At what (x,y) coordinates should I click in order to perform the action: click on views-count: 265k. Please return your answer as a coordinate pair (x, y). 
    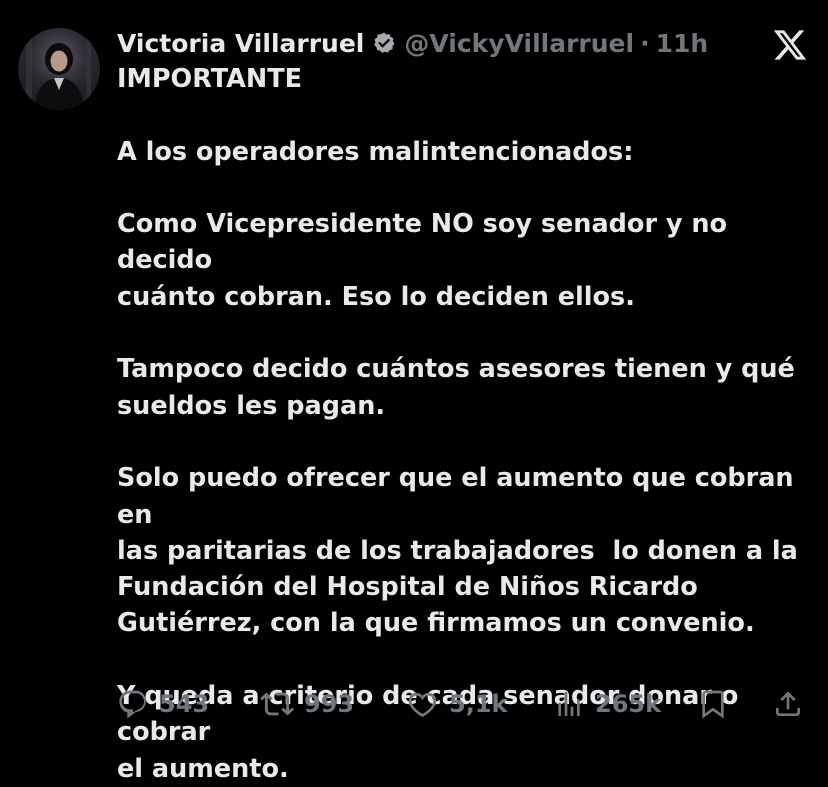
    Looking at the image, I should click on (628, 704).